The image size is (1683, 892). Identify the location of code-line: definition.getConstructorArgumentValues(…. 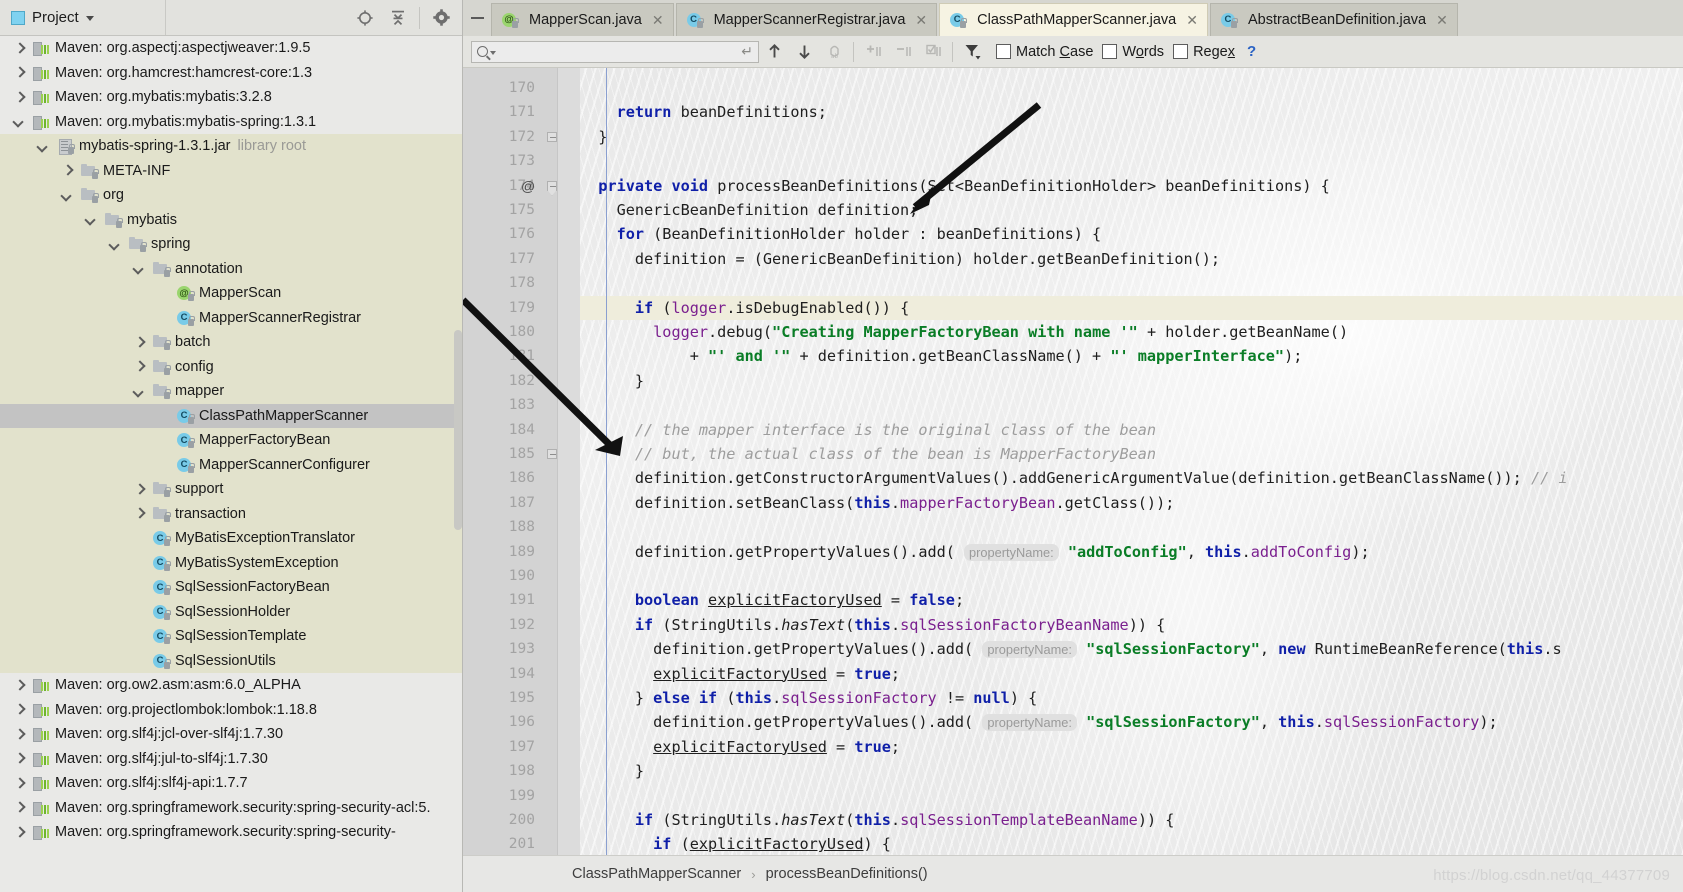
(1131, 478).